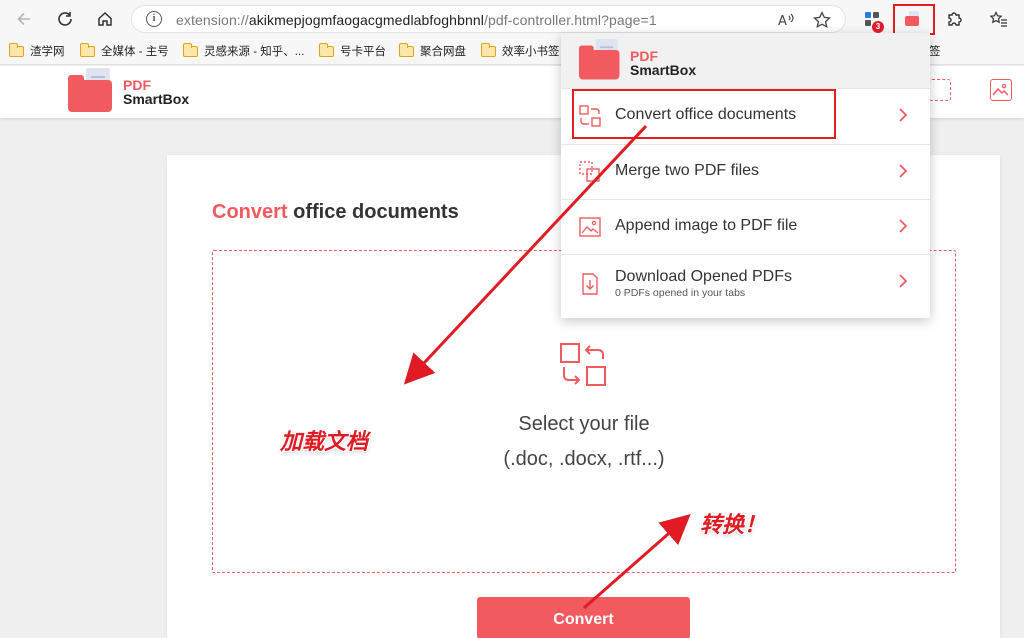 This screenshot has width=1024, height=638. What do you see at coordinates (733, 525) in the screenshot?
I see `annotation-convert: 转换！` at bounding box center [733, 525].